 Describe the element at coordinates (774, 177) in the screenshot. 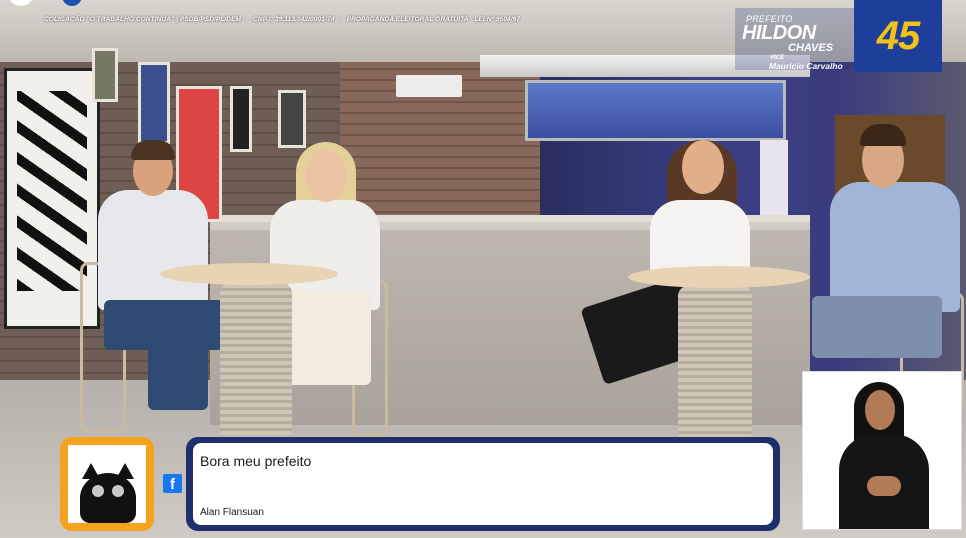

I see `cabinet` at that location.